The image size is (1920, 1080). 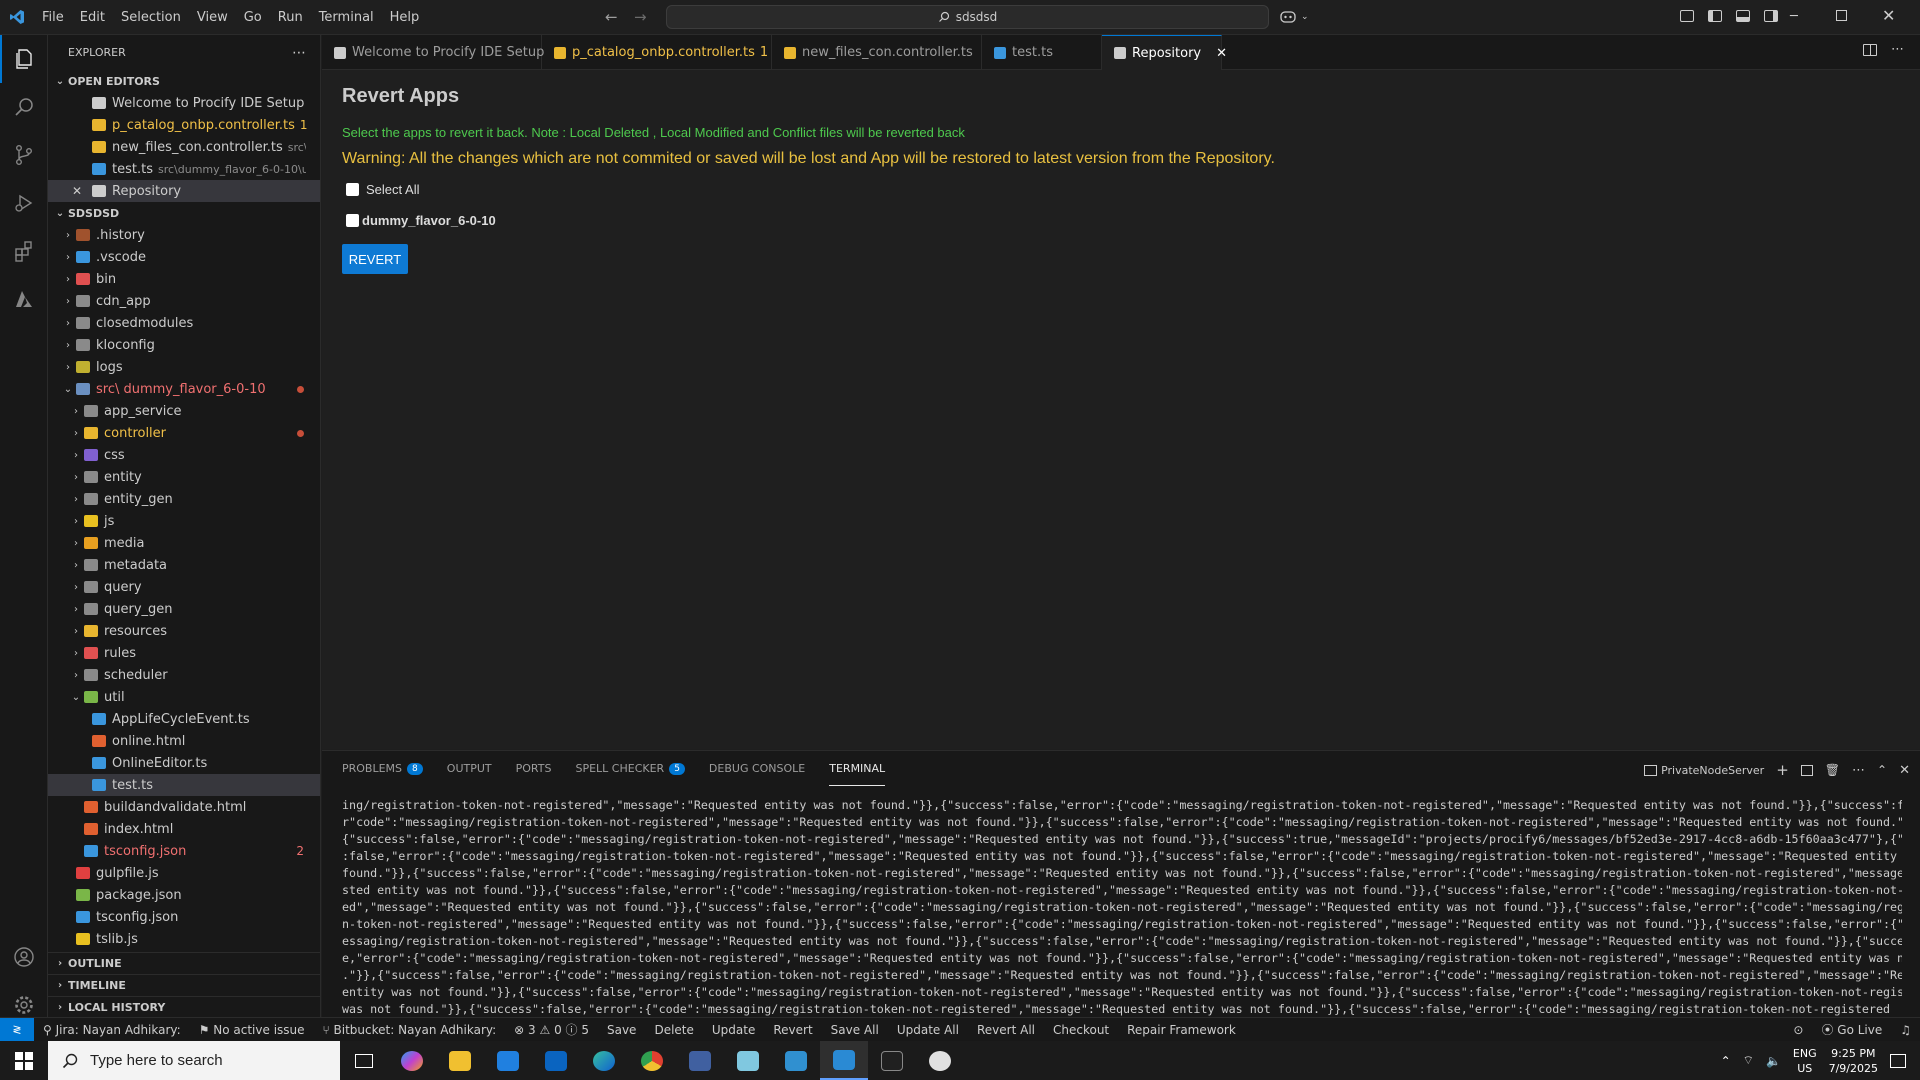 I want to click on close-tab-icon: ✕, so click(x=1221, y=53).